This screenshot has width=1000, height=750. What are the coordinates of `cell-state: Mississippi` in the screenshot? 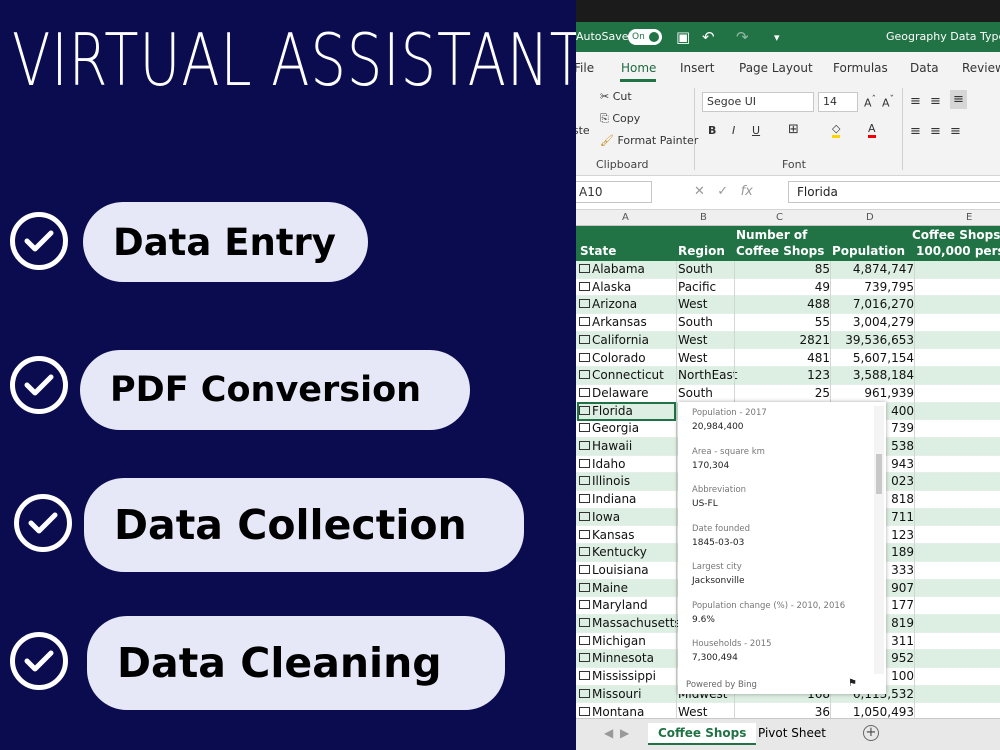 It's located at (624, 676).